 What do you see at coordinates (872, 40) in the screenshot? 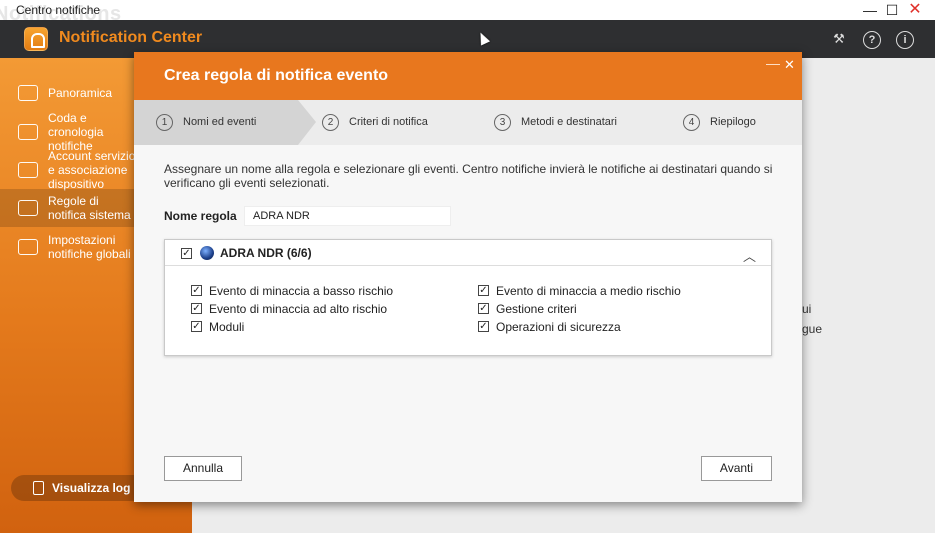
I see `help-icon: ?` at bounding box center [872, 40].